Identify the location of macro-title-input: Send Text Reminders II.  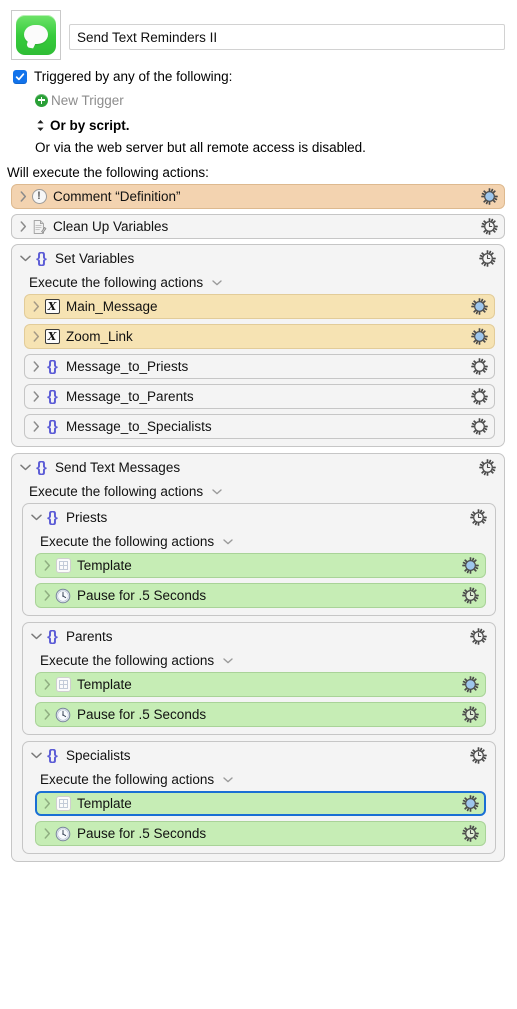
(287, 37).